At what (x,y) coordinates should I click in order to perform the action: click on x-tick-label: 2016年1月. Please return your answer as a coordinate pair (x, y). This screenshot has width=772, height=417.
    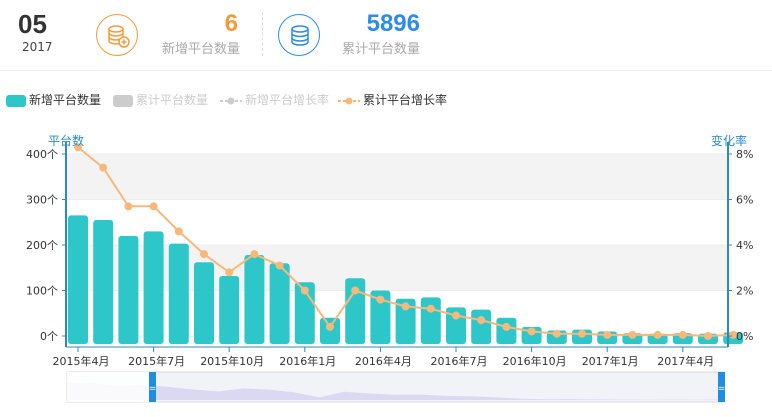
    Looking at the image, I should click on (307, 361).